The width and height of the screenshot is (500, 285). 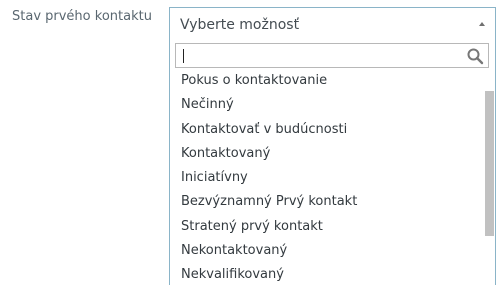 I want to click on text-cursor, so click(x=183, y=56).